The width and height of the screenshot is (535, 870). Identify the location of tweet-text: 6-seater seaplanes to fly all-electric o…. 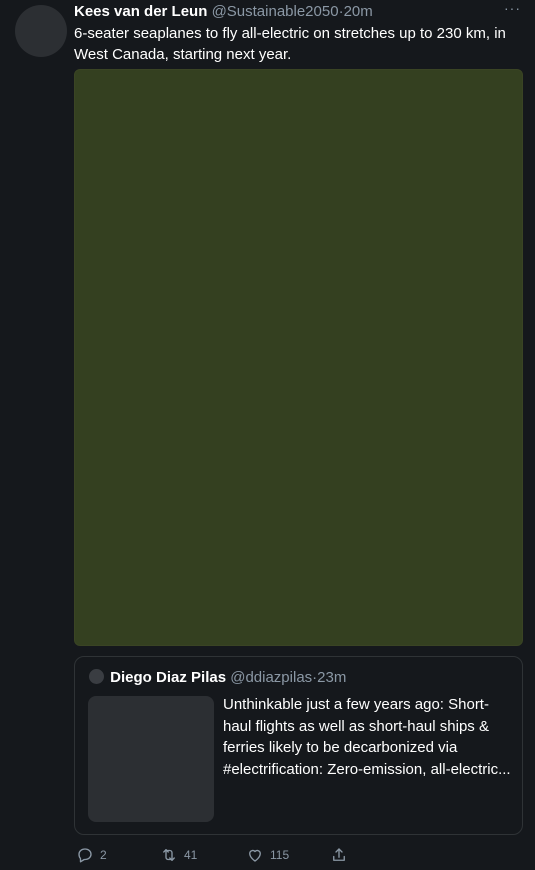
(290, 44).